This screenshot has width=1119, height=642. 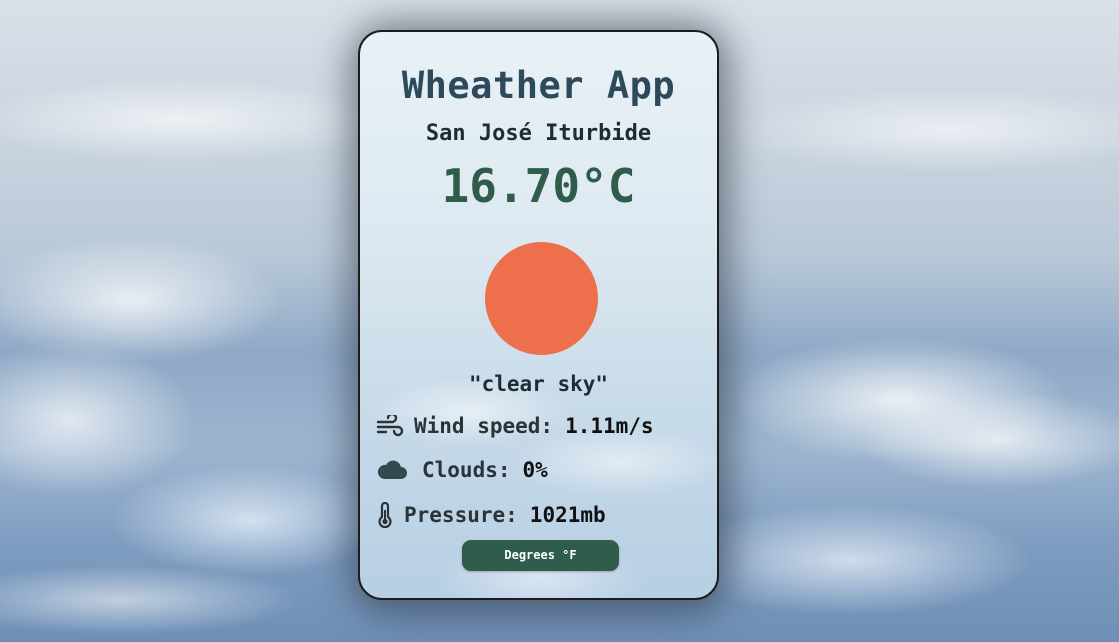 What do you see at coordinates (466, 470) in the screenshot?
I see `clouds-label: Clouds:` at bounding box center [466, 470].